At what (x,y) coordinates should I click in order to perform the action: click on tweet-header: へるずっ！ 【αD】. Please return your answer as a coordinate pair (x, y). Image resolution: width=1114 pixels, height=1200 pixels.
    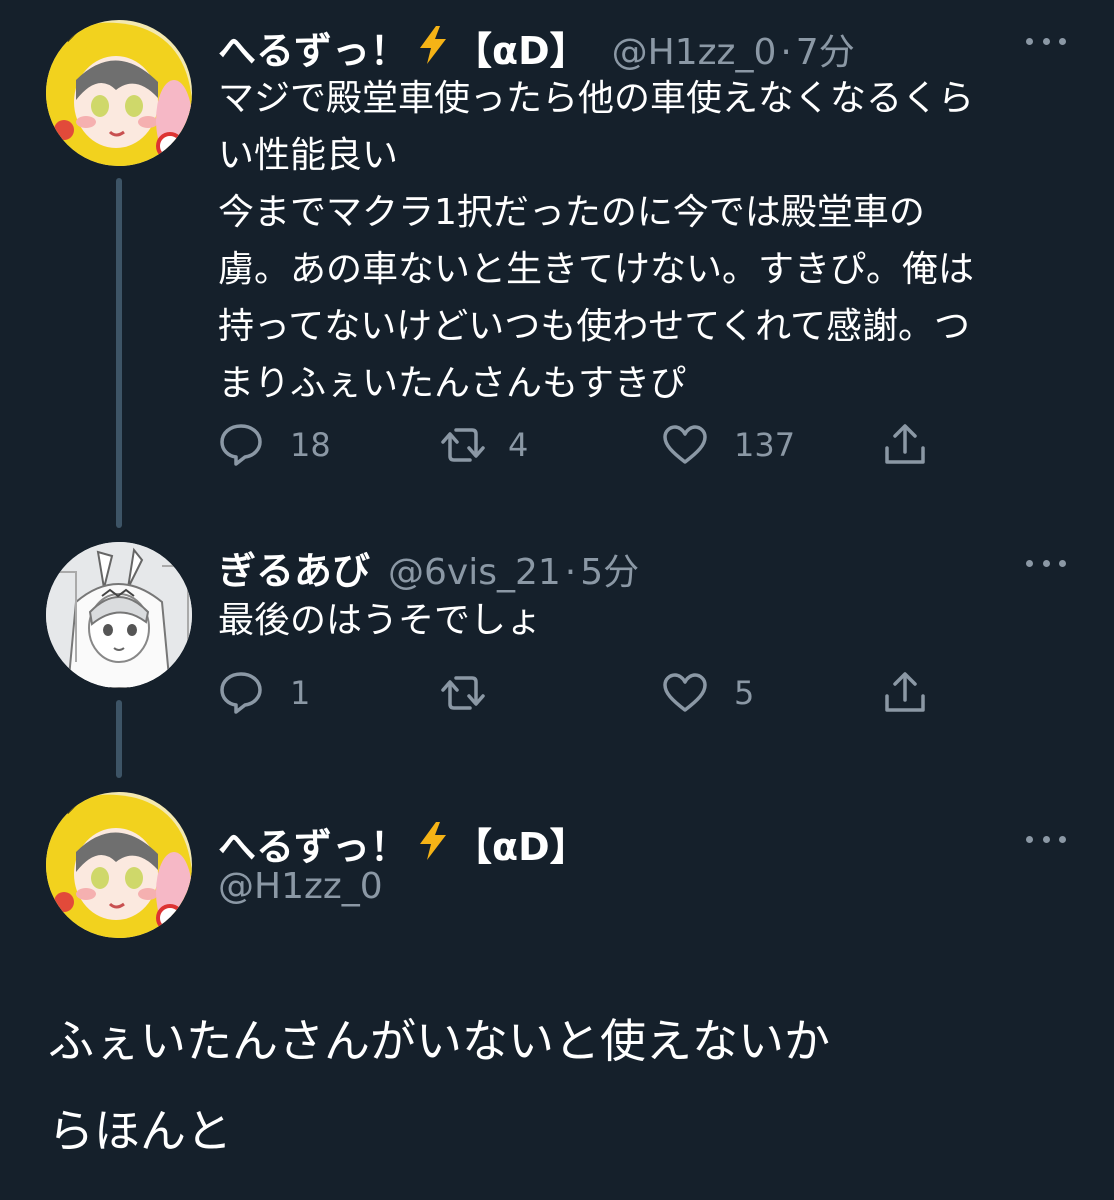
    Looking at the image, I should click on (403, 843).